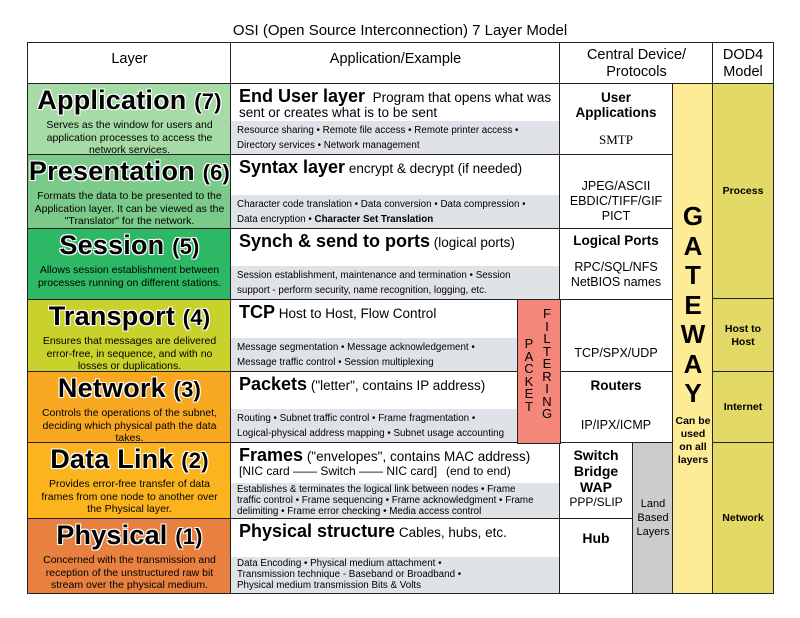 The width and height of the screenshot is (800, 618). I want to click on land-based-label: Land Based Layers, so click(653, 518).